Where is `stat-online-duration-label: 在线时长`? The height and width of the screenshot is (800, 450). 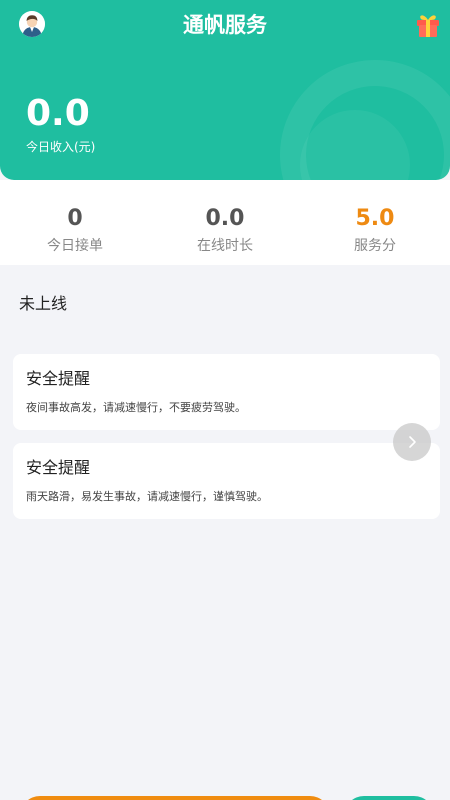
stat-online-duration-label: 在线时长 is located at coordinates (225, 246).